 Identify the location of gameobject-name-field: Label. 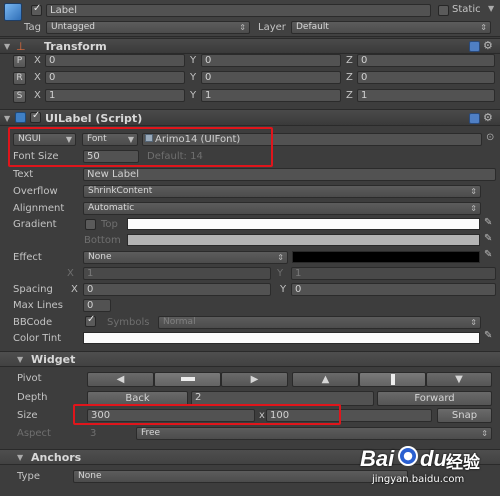
(238, 10).